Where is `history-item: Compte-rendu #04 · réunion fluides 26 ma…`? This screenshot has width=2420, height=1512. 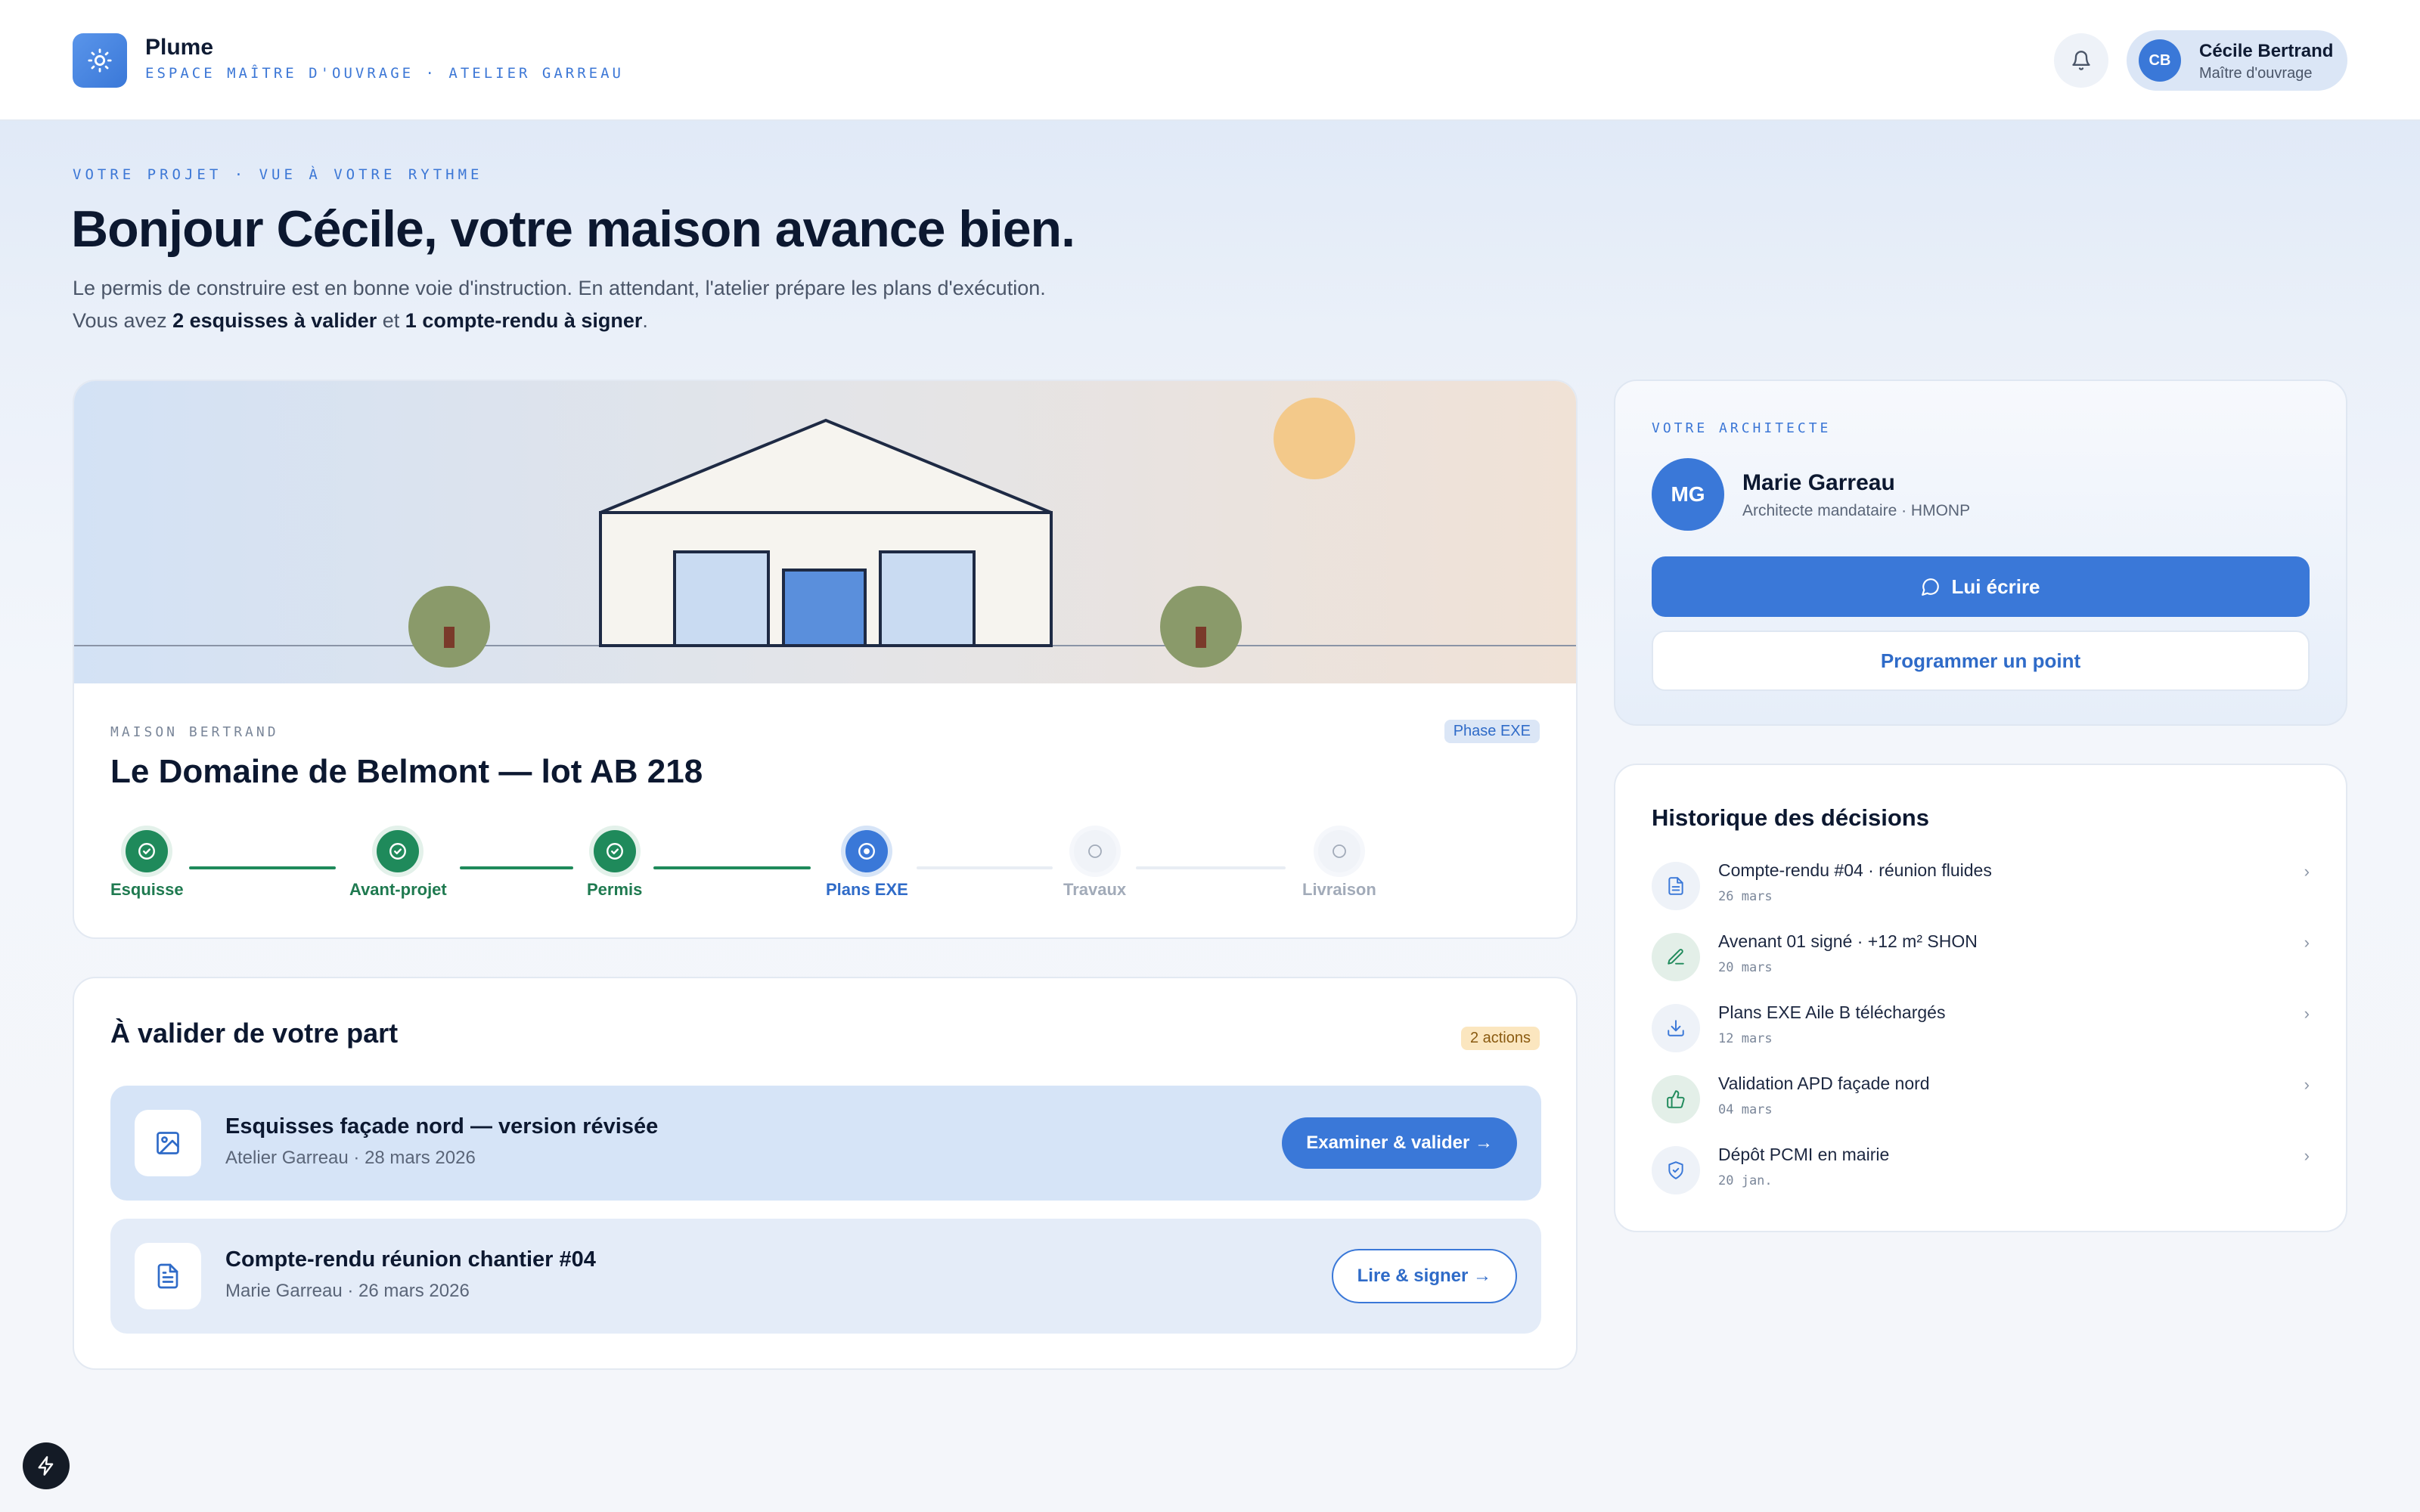 history-item: Compte-rendu #04 · réunion fluides 26 ma… is located at coordinates (1981, 886).